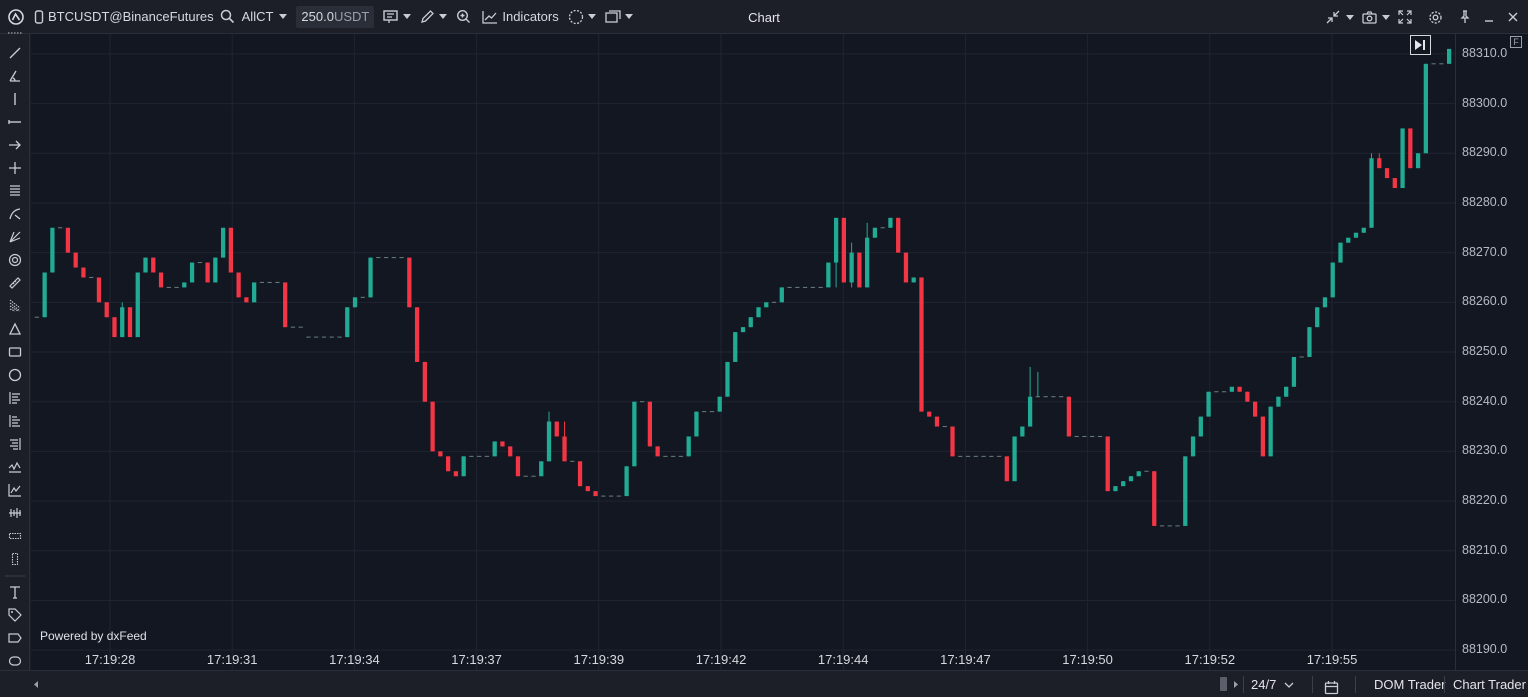 The height and width of the screenshot is (697, 1528). Describe the element at coordinates (580, 17) in the screenshot. I see `crosshair-button` at that location.